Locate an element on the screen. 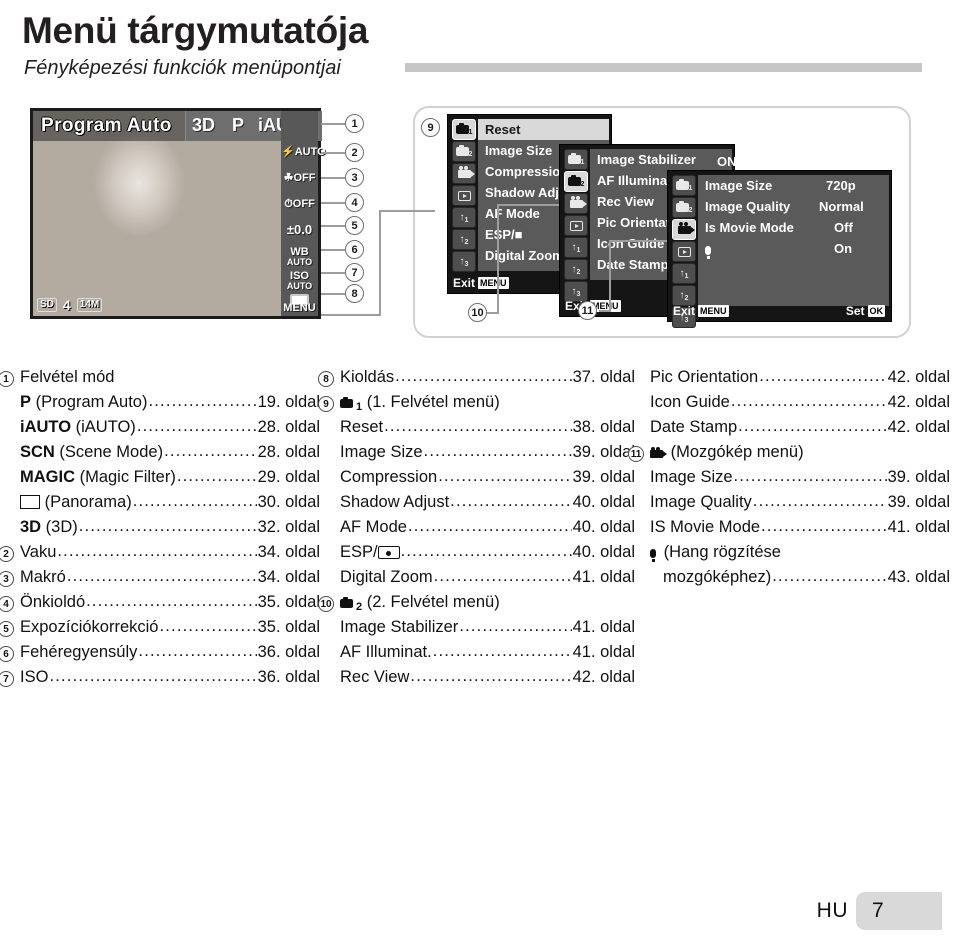  esp-icon is located at coordinates (388, 552).